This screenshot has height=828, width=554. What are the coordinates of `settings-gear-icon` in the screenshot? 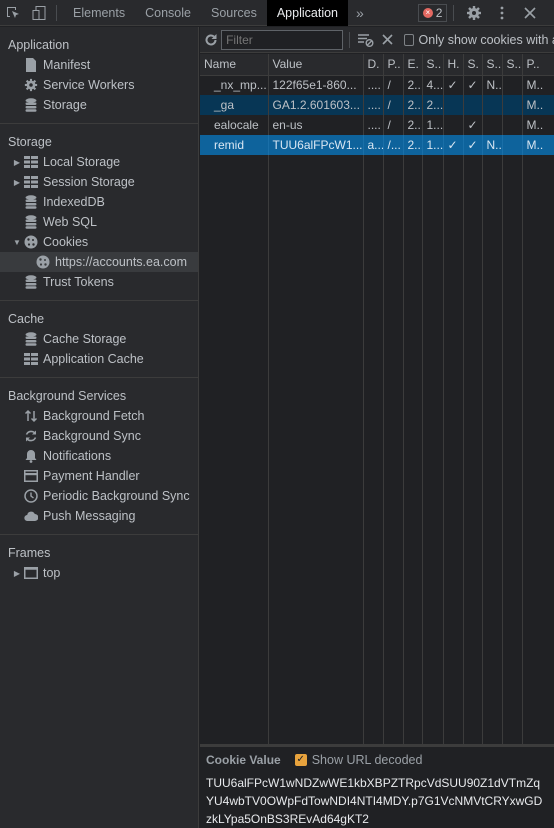 It's located at (474, 13).